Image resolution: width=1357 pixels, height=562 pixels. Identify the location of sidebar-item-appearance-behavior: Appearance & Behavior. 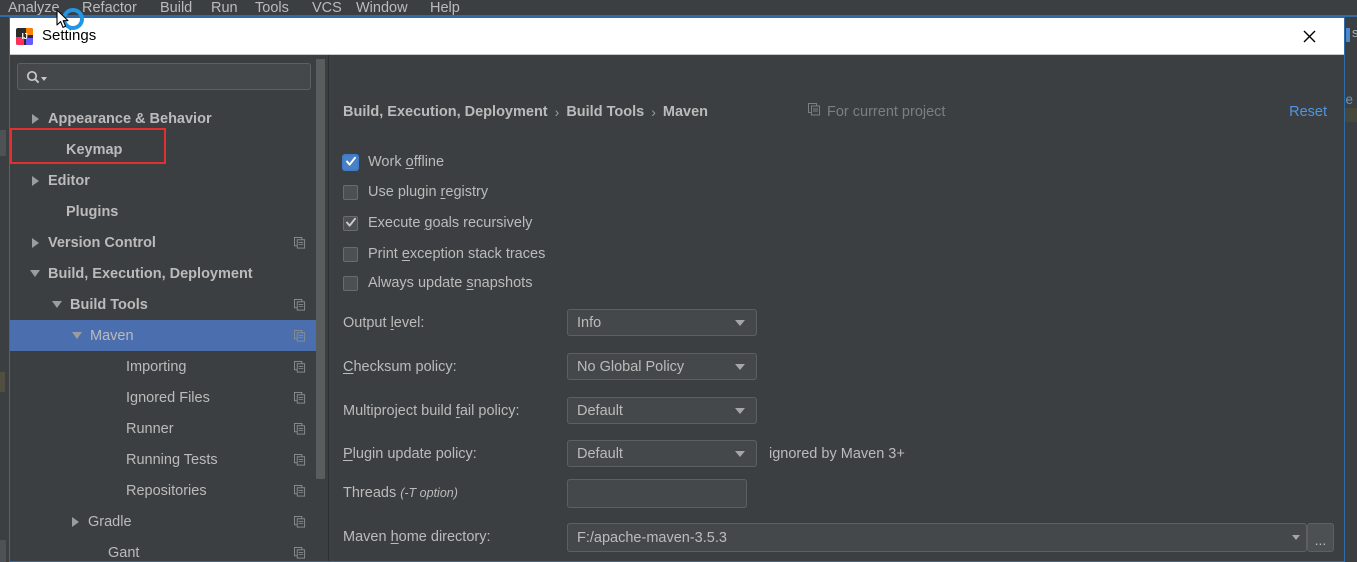
(165, 118).